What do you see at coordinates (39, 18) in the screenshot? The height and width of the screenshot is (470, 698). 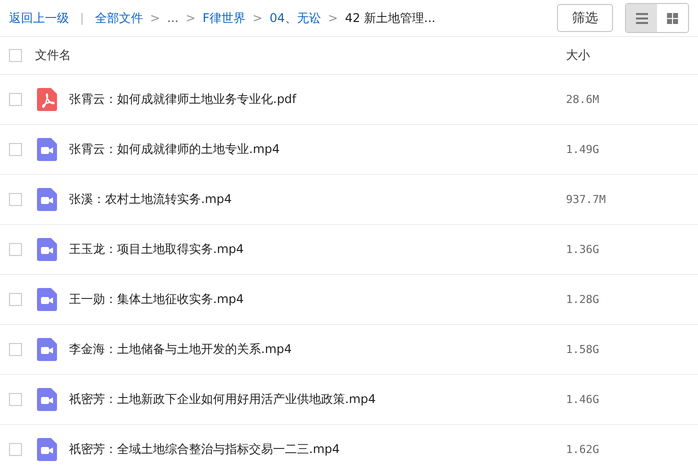 I see `breadcrumb-link: 返回上一级` at bounding box center [39, 18].